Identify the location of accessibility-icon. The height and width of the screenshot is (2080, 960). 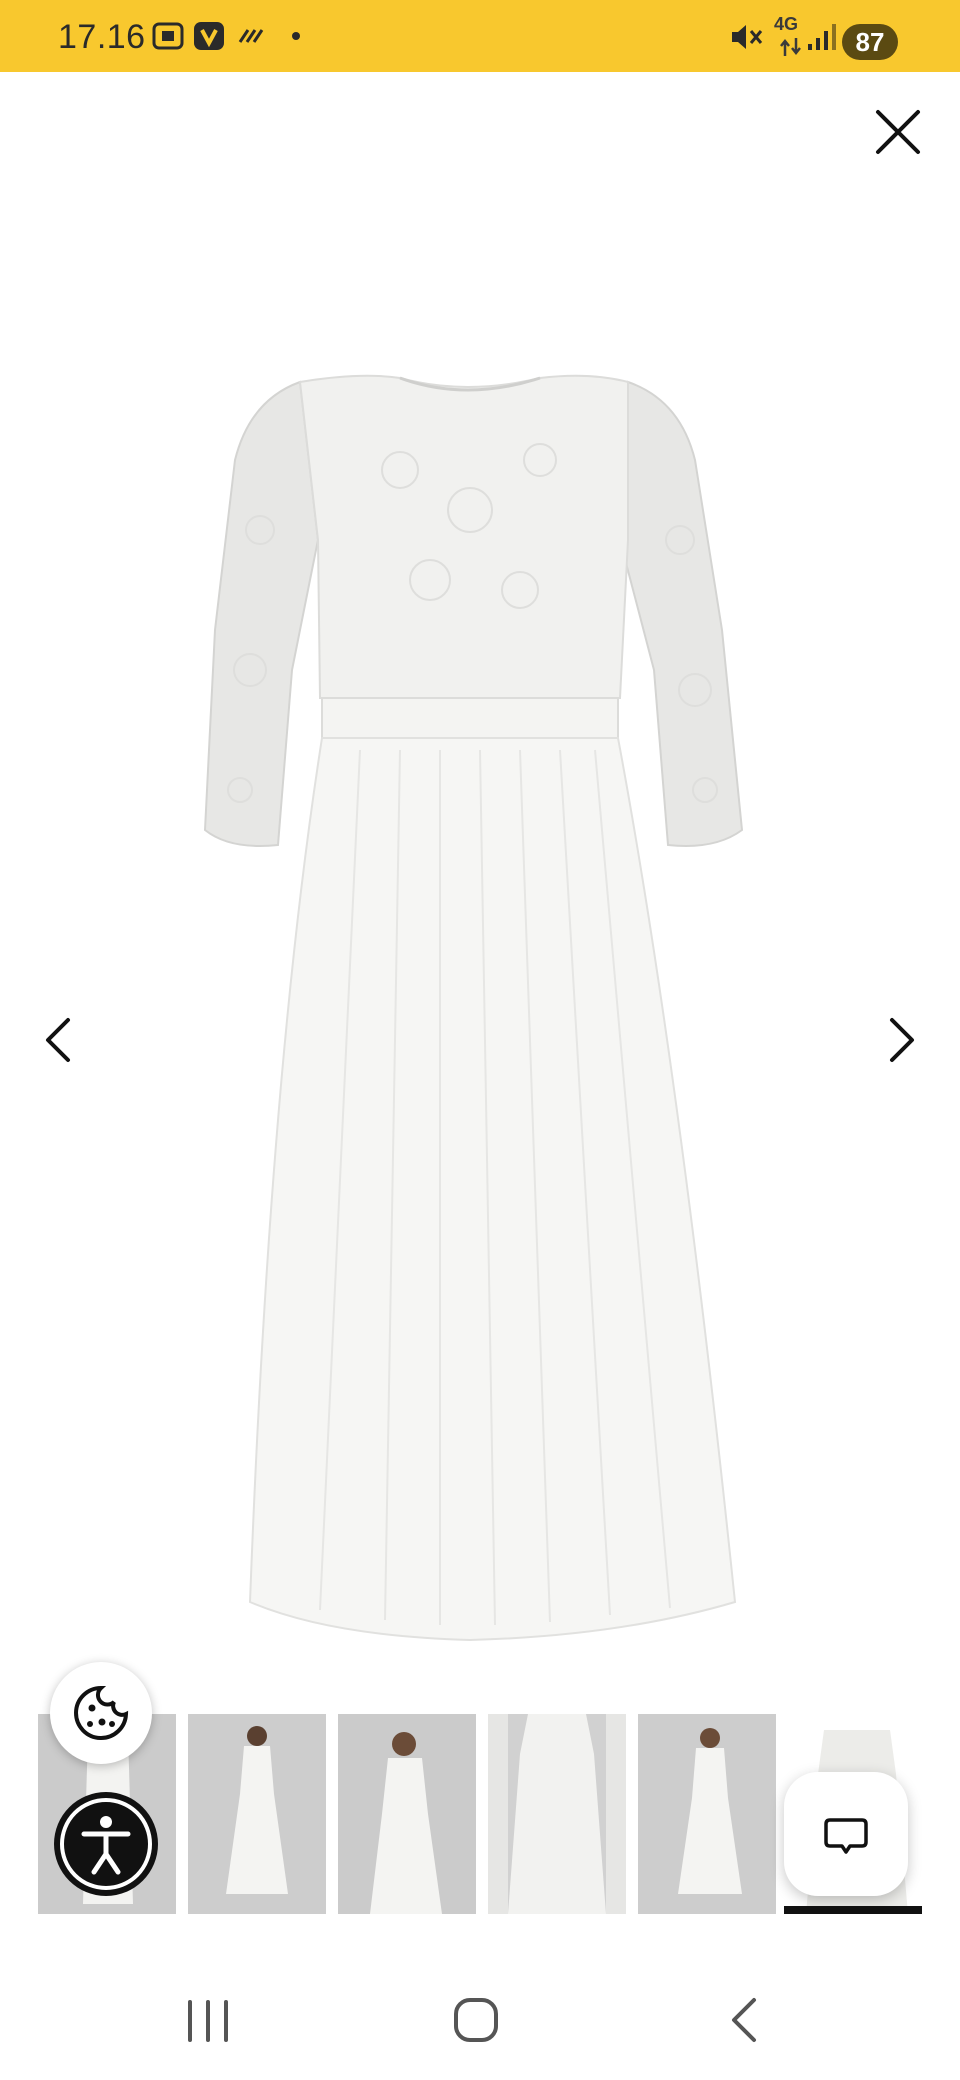
(106, 1844).